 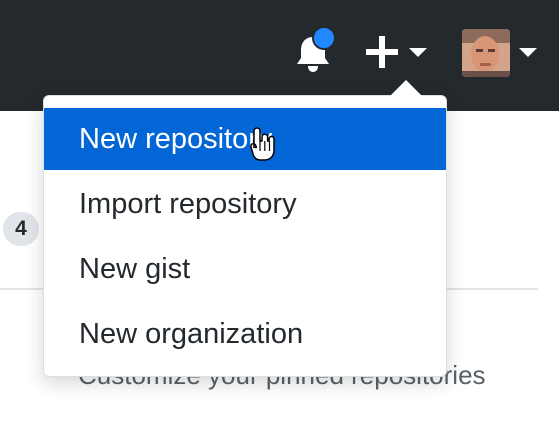 I want to click on profile-menu-button, so click(x=503, y=53).